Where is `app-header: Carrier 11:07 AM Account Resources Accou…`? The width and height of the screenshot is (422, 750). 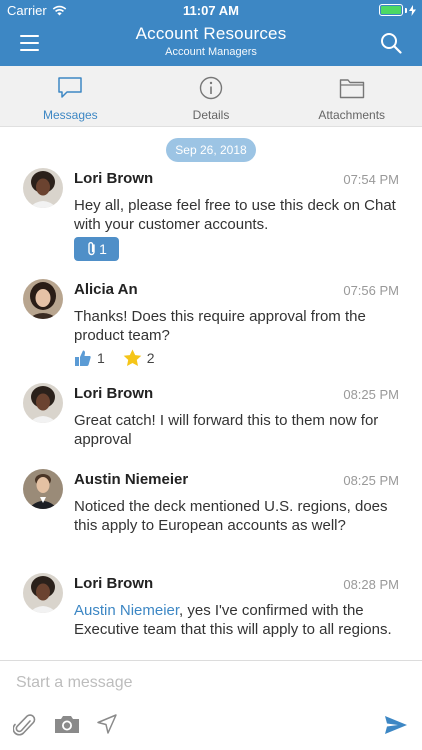 app-header: Carrier 11:07 AM Account Resources Accou… is located at coordinates (211, 33).